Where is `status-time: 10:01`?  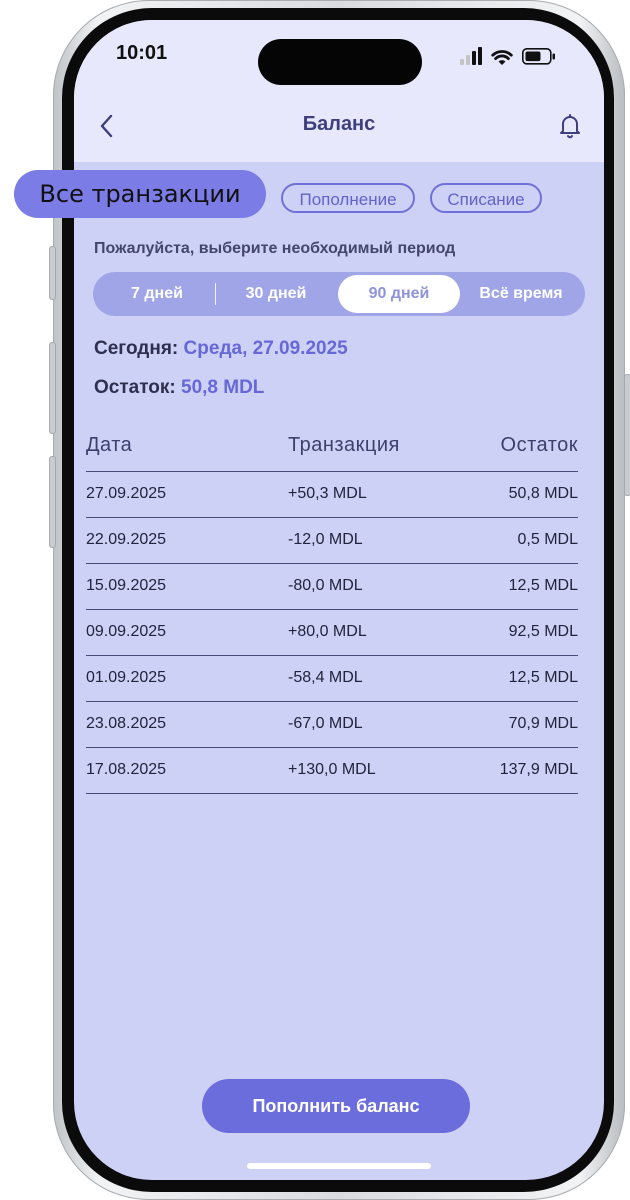
status-time: 10:01 is located at coordinates (142, 53).